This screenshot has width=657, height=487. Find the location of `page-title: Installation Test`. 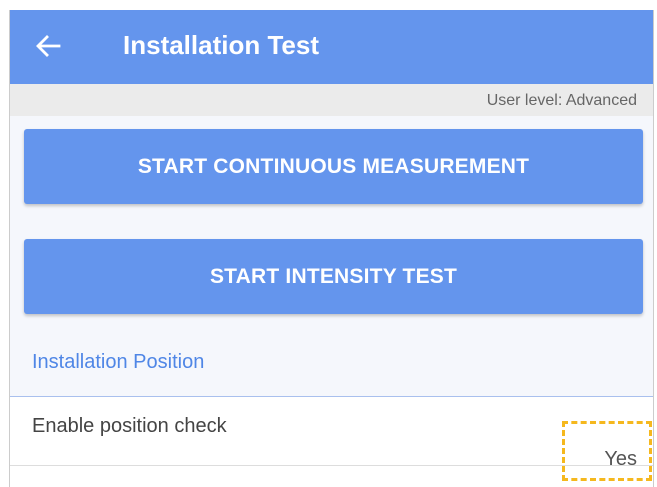

page-title: Installation Test is located at coordinates (221, 45).